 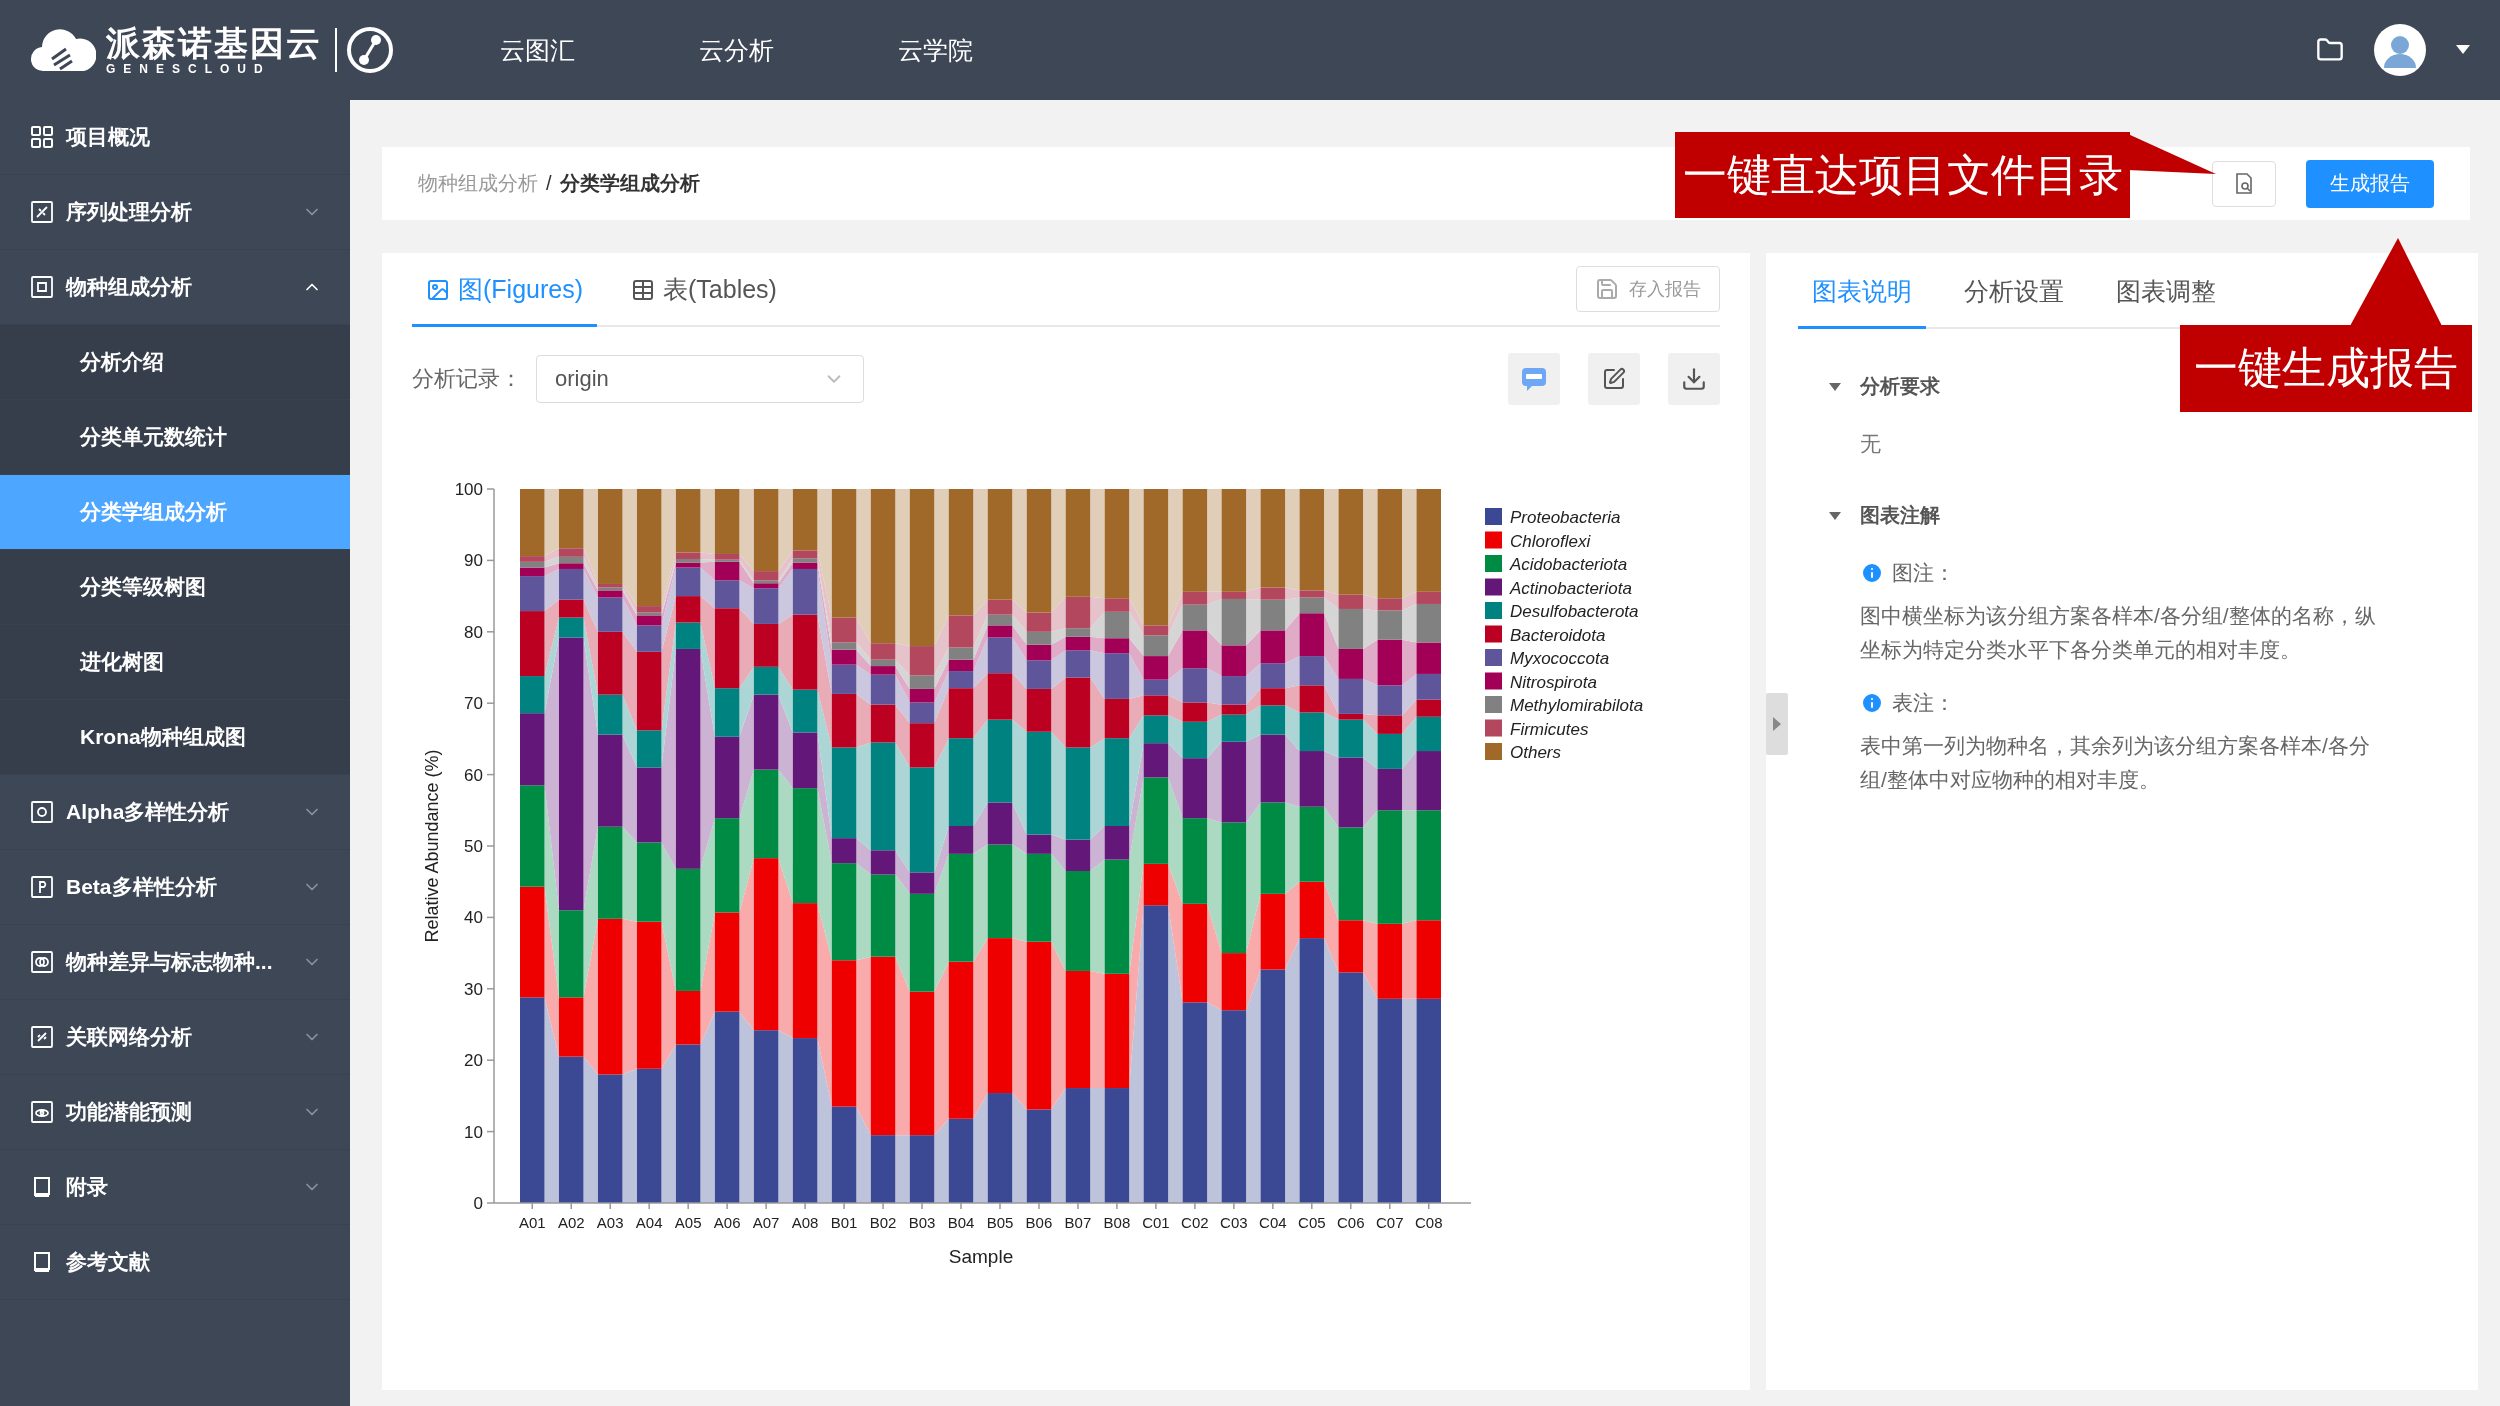 I want to click on legend-label: Proteobacteria, so click(x=1565, y=517).